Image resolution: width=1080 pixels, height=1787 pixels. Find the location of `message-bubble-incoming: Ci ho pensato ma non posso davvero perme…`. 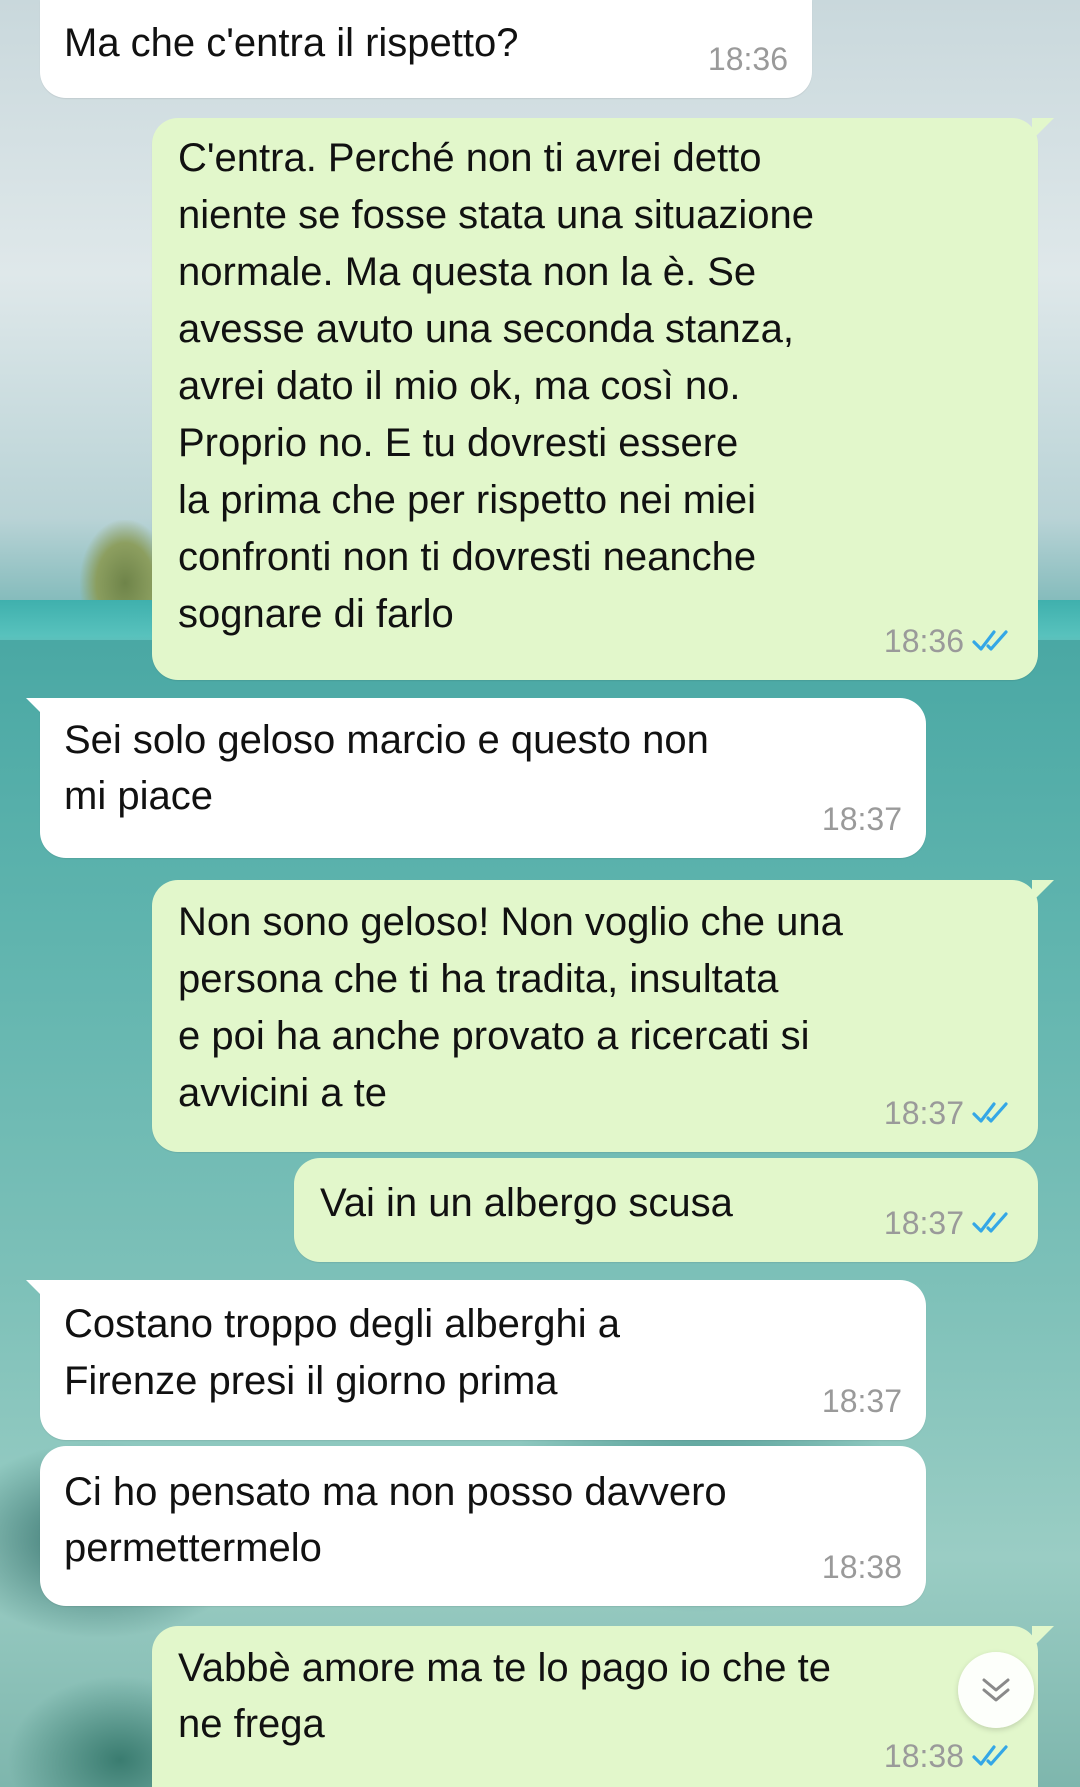

message-bubble-incoming: Ci ho pensato ma non posso davvero perme… is located at coordinates (483, 1526).